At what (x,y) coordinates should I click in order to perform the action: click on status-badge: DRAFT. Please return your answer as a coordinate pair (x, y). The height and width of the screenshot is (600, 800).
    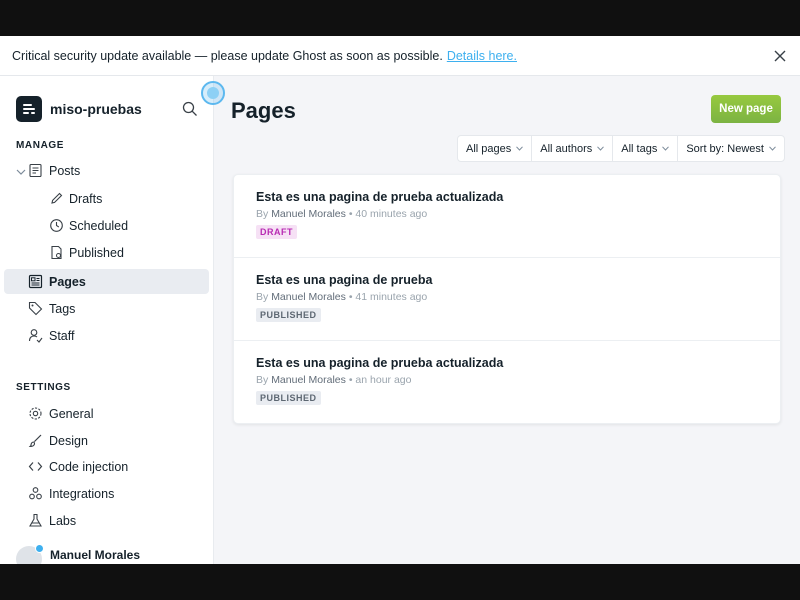
    Looking at the image, I should click on (276, 232).